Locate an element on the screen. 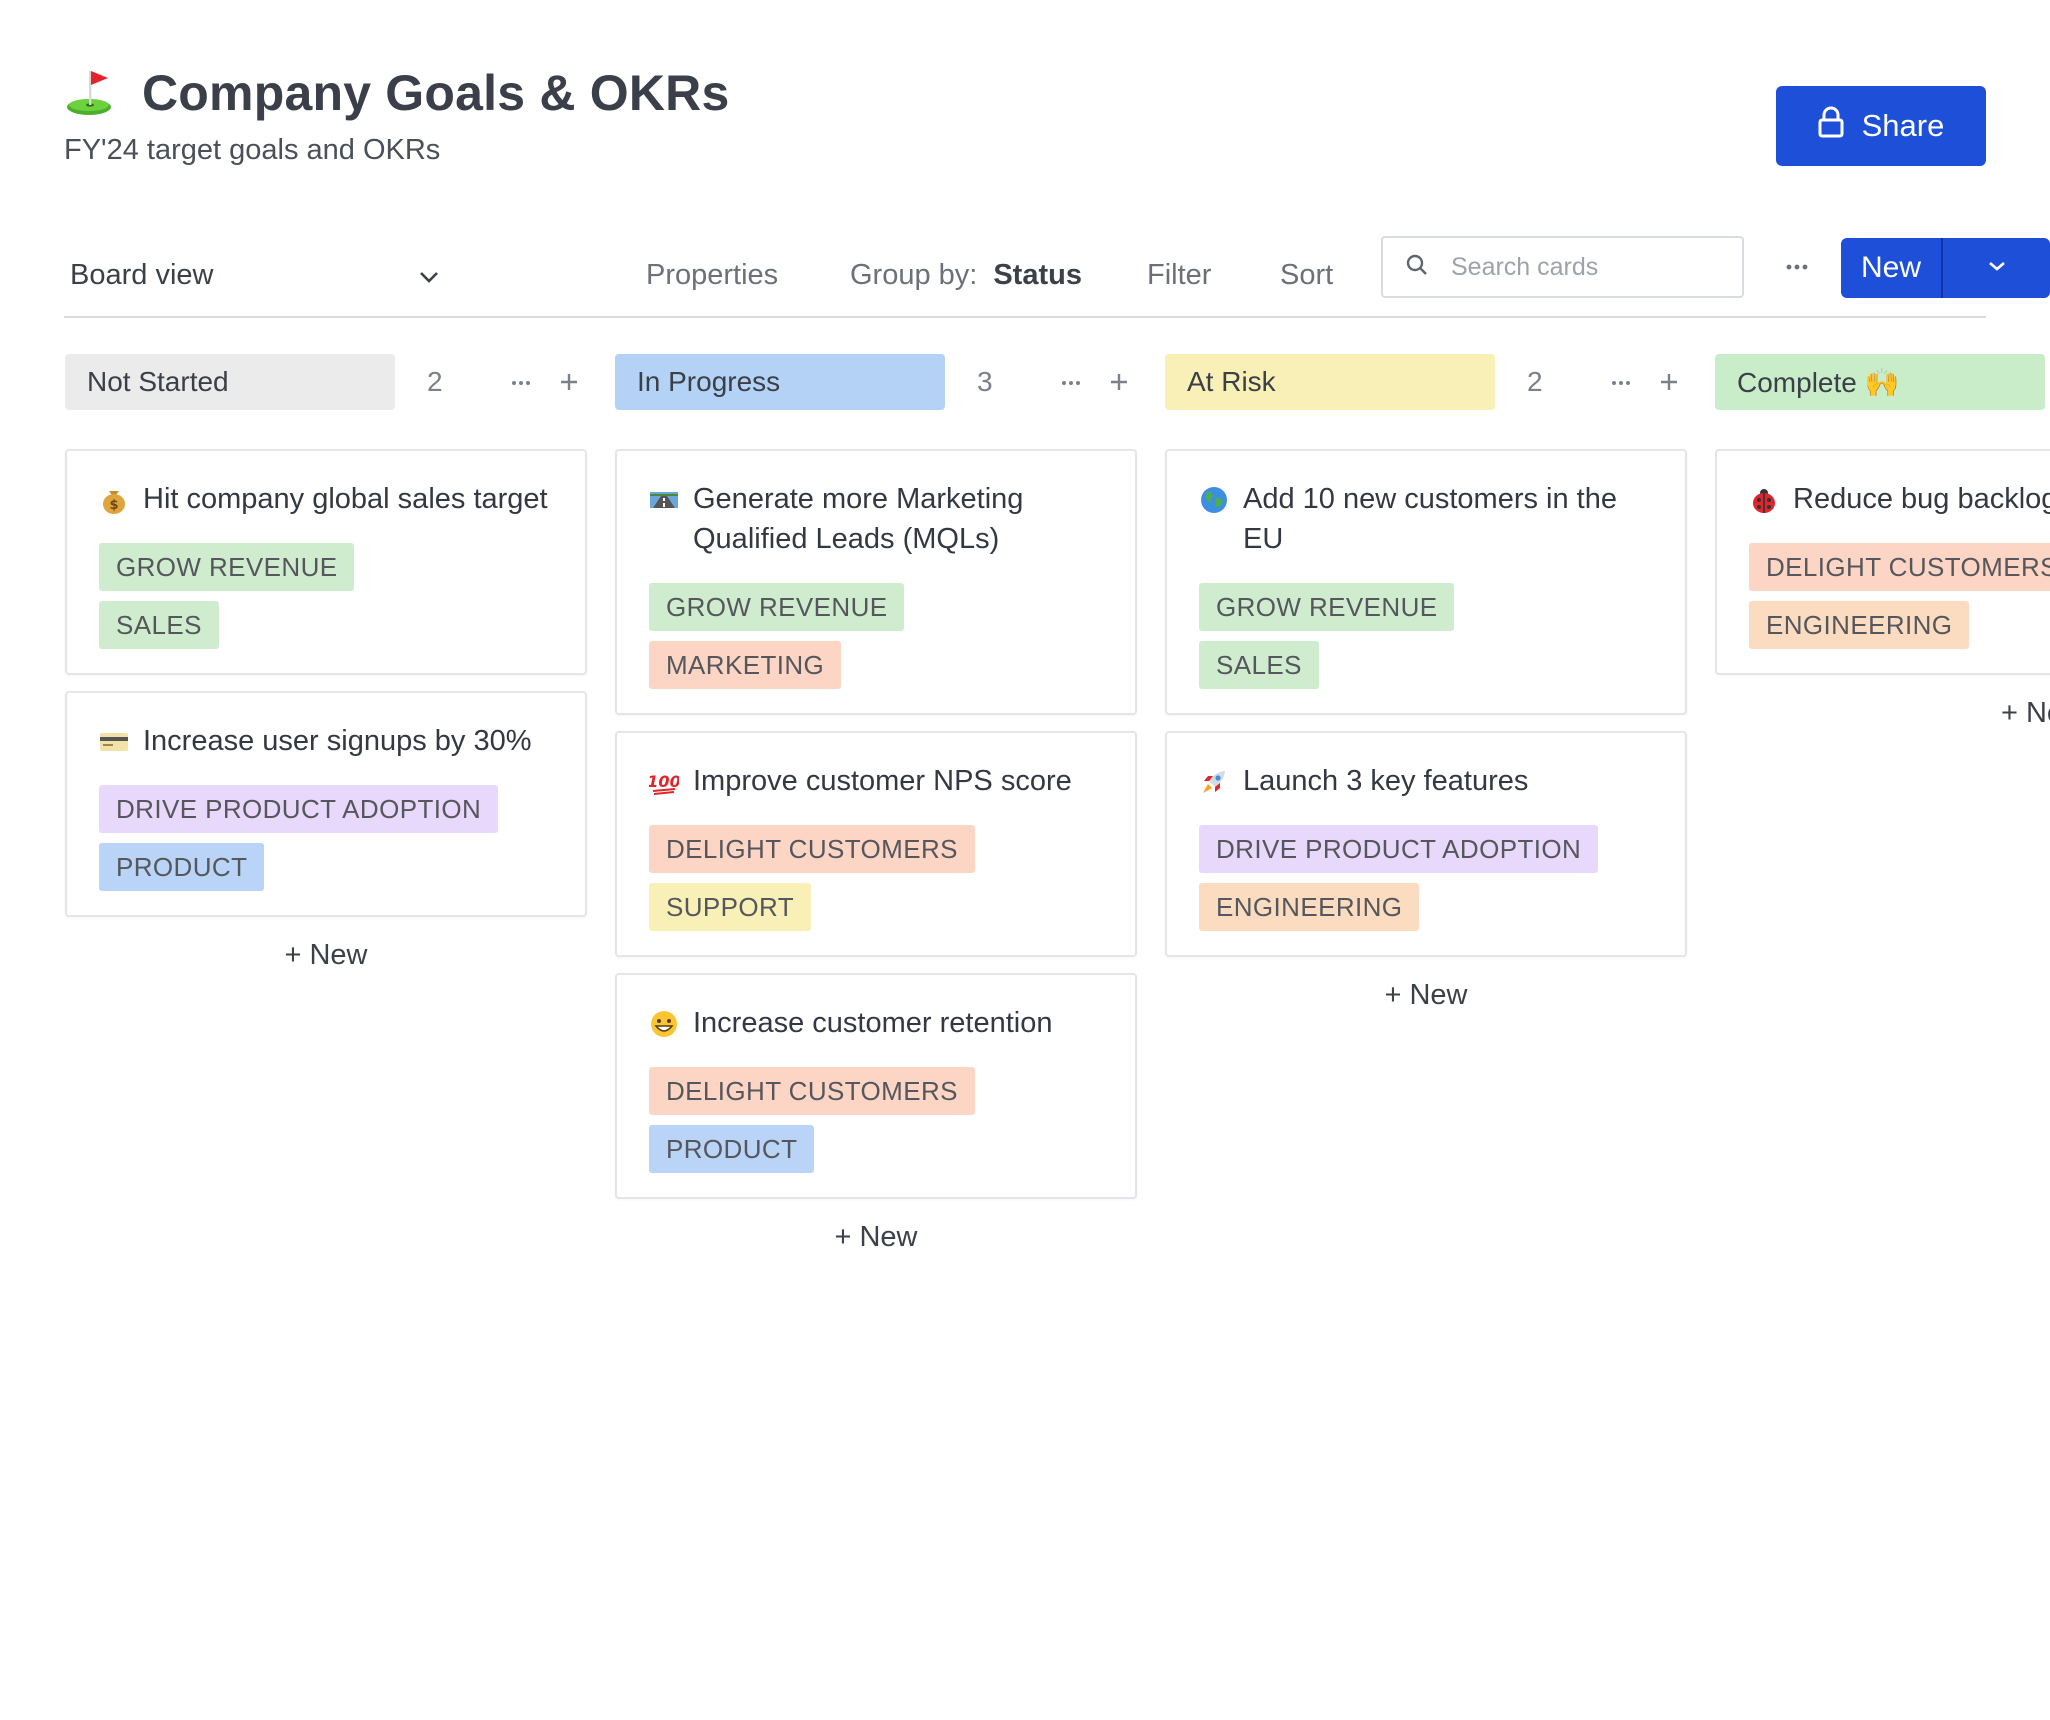 This screenshot has height=1720, width=2050. tag: MARKETING is located at coordinates (745, 665).